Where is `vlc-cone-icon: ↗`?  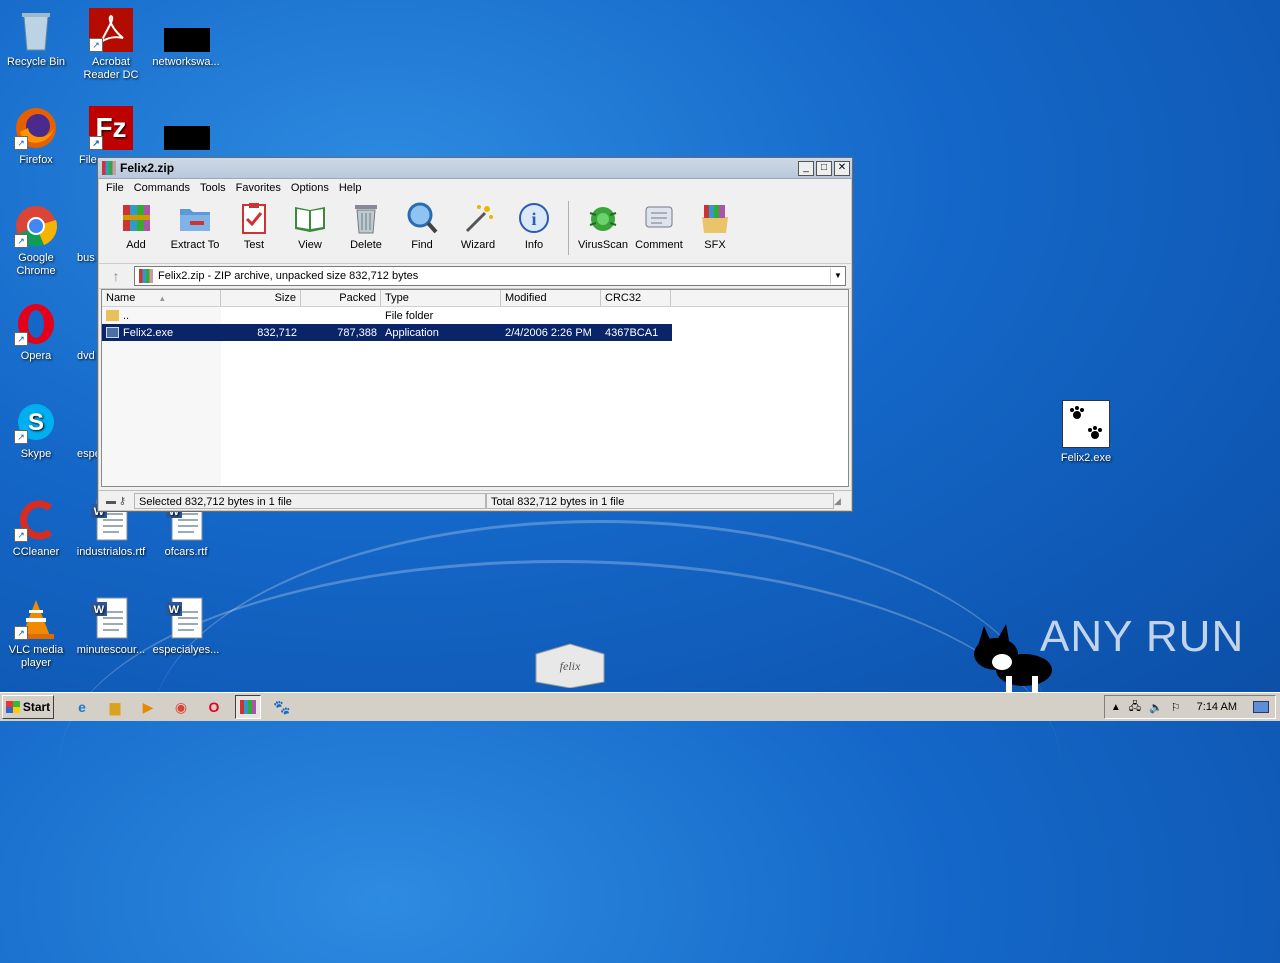 vlc-cone-icon: ↗ is located at coordinates (36, 618).